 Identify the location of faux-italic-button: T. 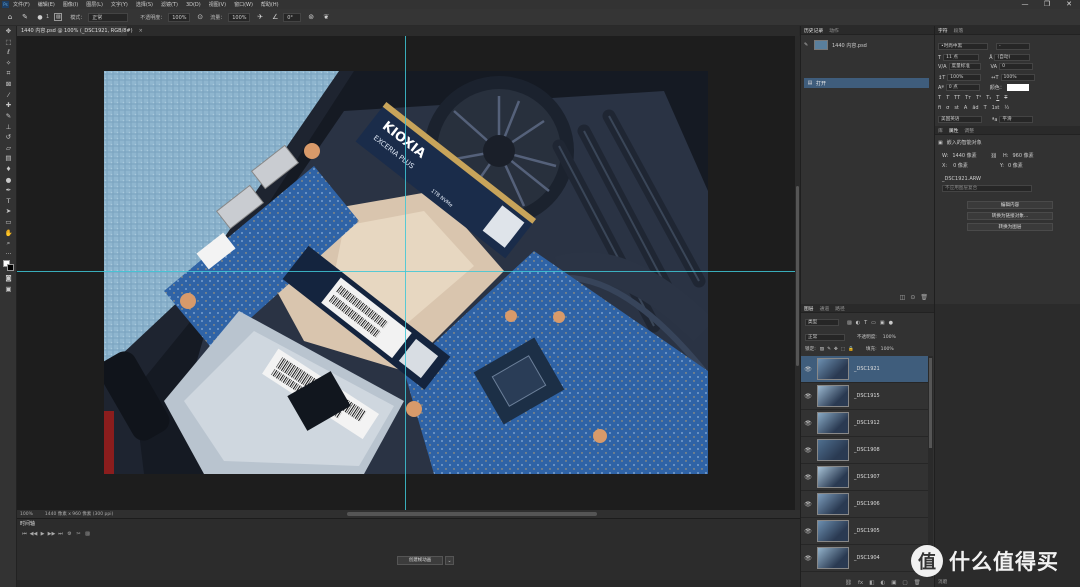
(947, 98).